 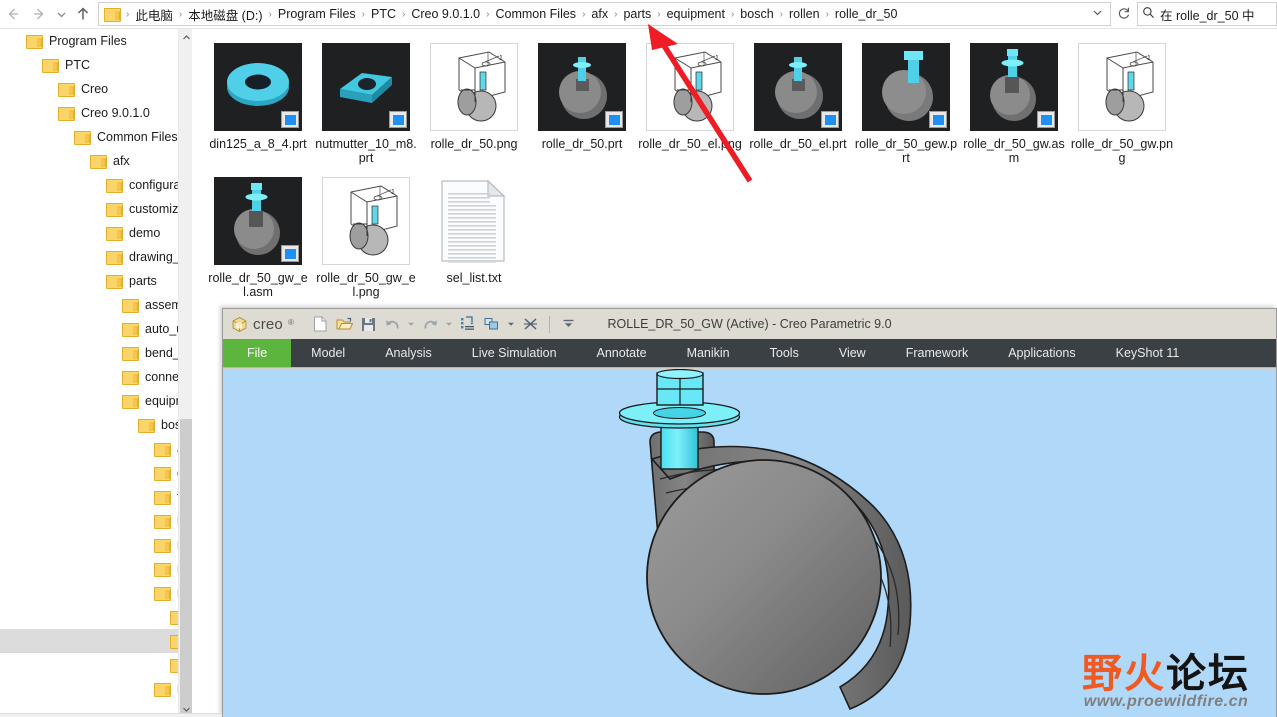 What do you see at coordinates (96, 425) in the screenshot?
I see `tree-item-bosch: bosch` at bounding box center [96, 425].